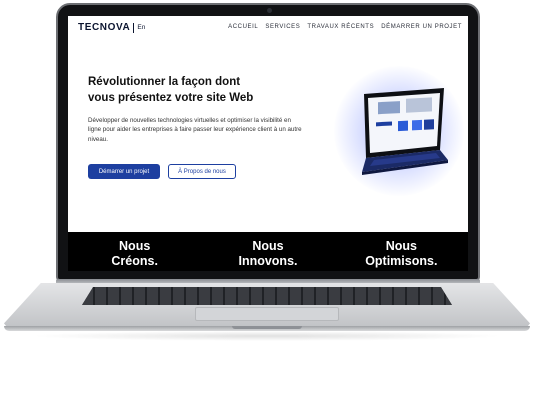  What do you see at coordinates (401, 245) in the screenshot?
I see `slogan-optimize-line-1: Nous` at bounding box center [401, 245].